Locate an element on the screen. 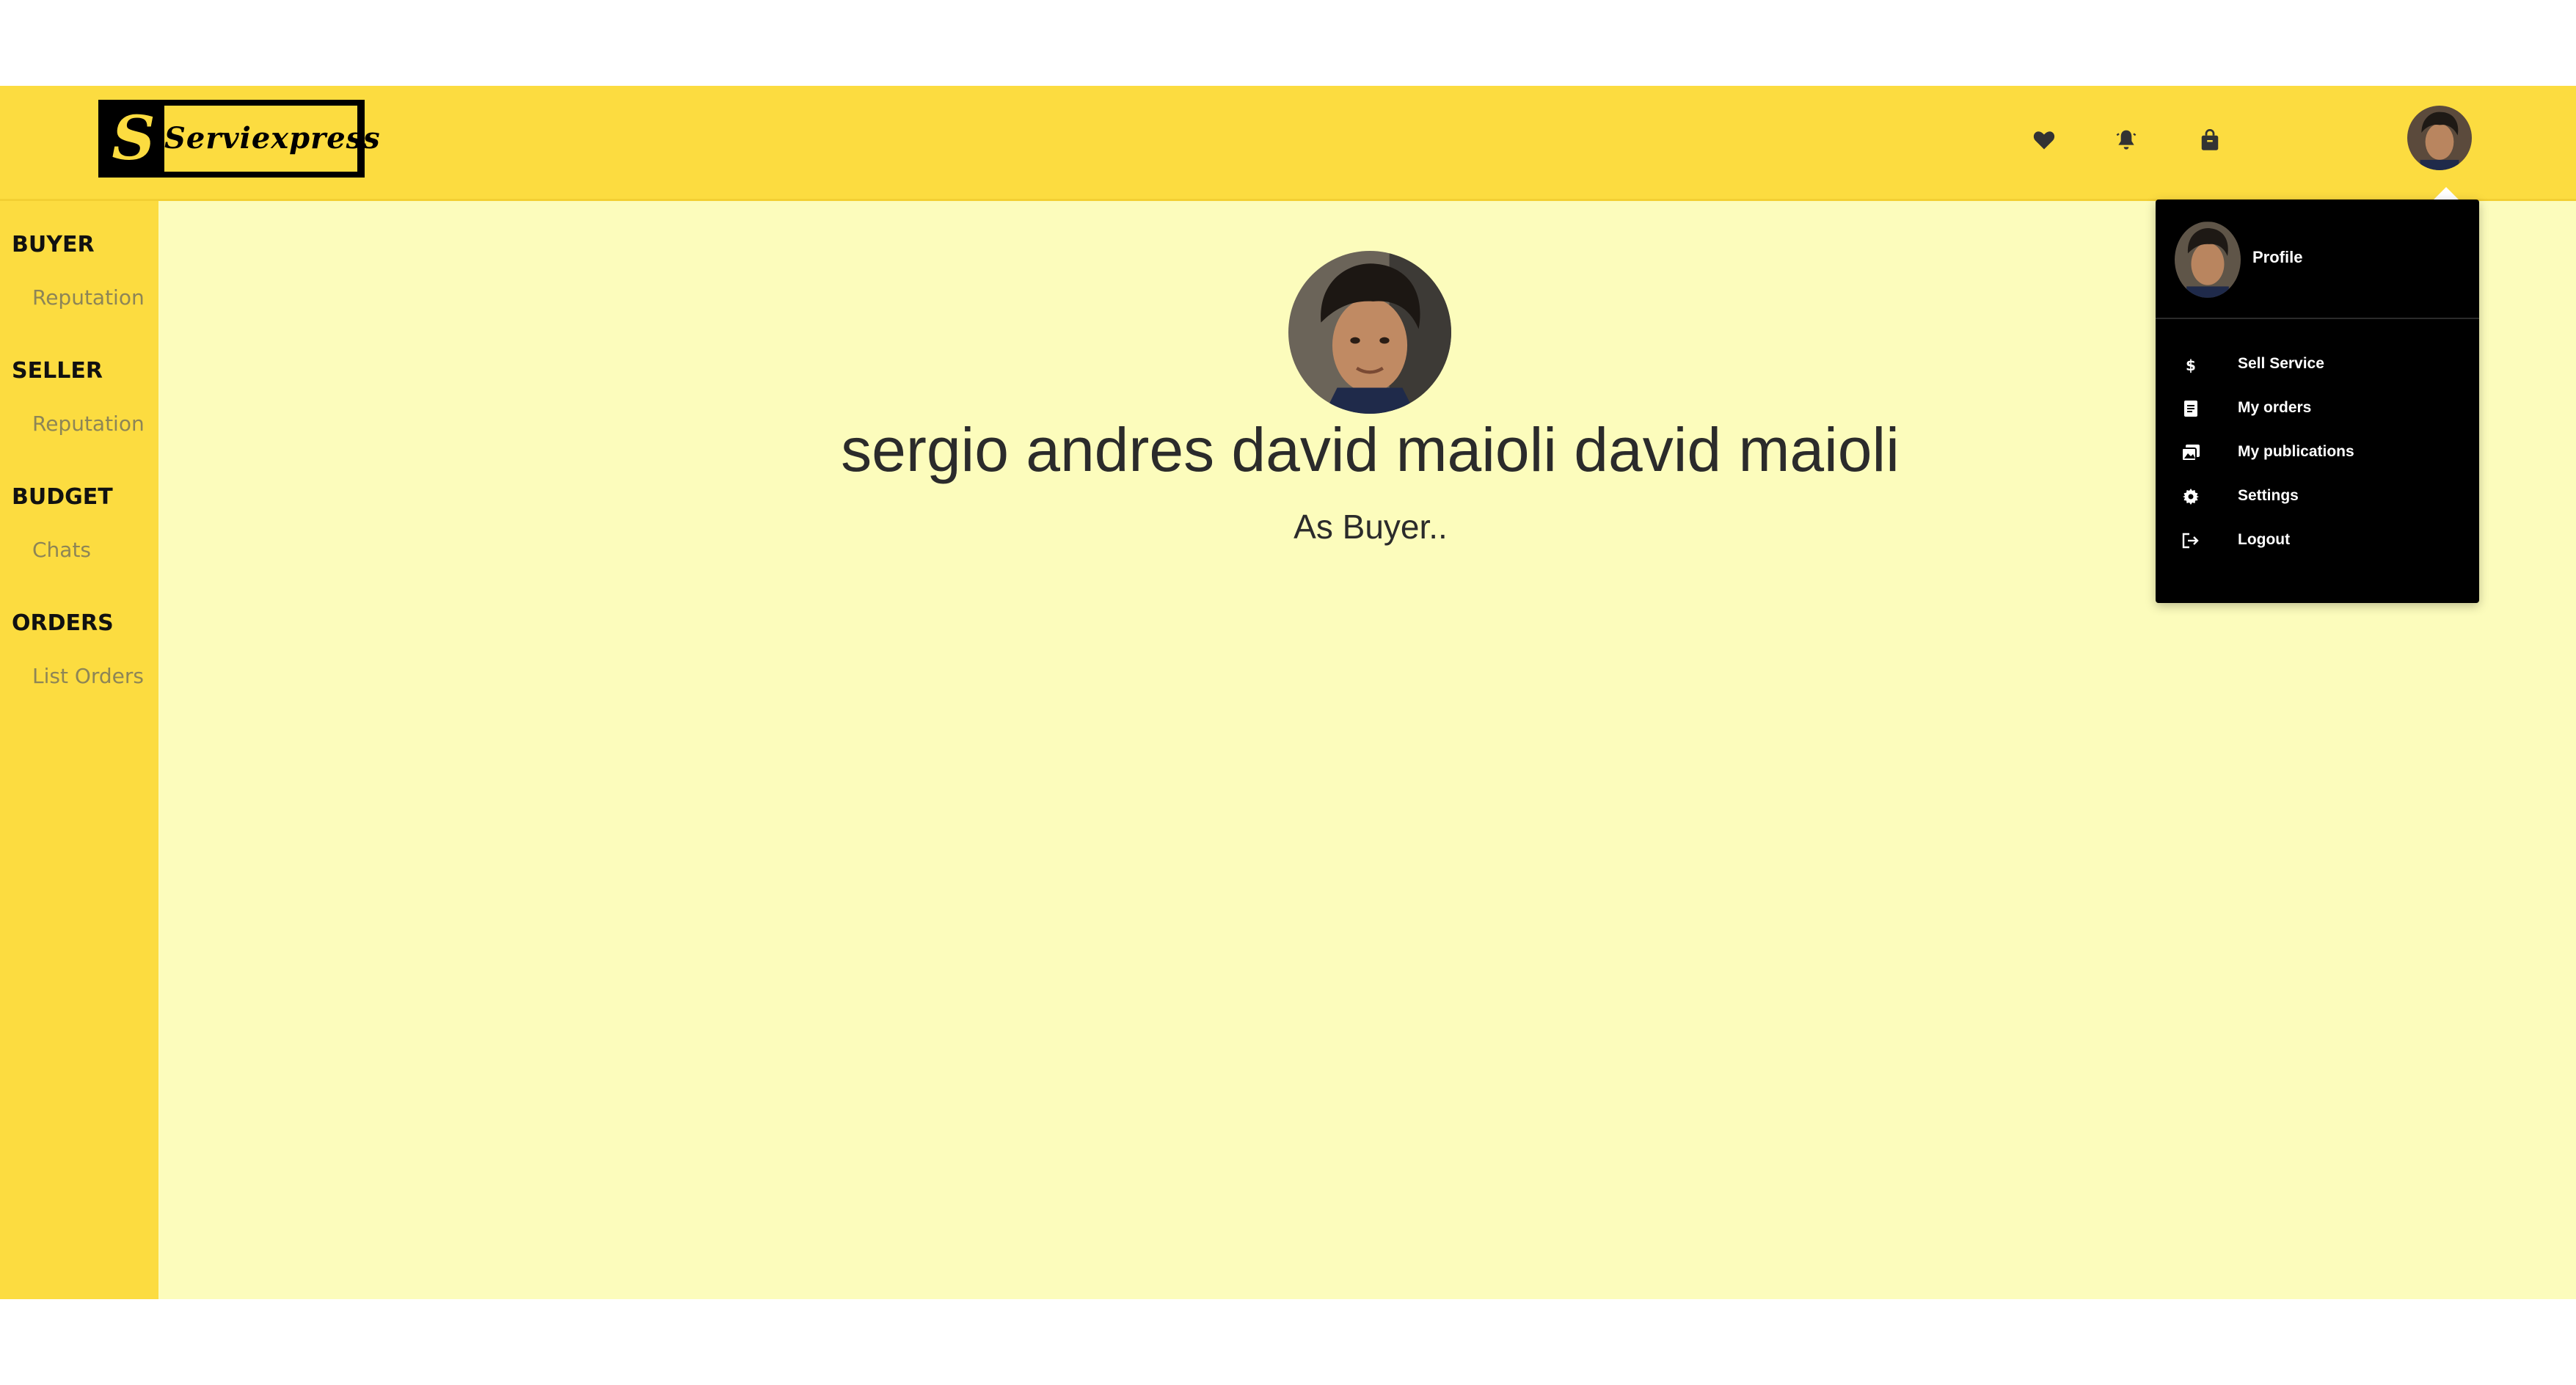 The image size is (2576, 1385). page-title: sergio andres david maioli david maioli is located at coordinates (1370, 449).